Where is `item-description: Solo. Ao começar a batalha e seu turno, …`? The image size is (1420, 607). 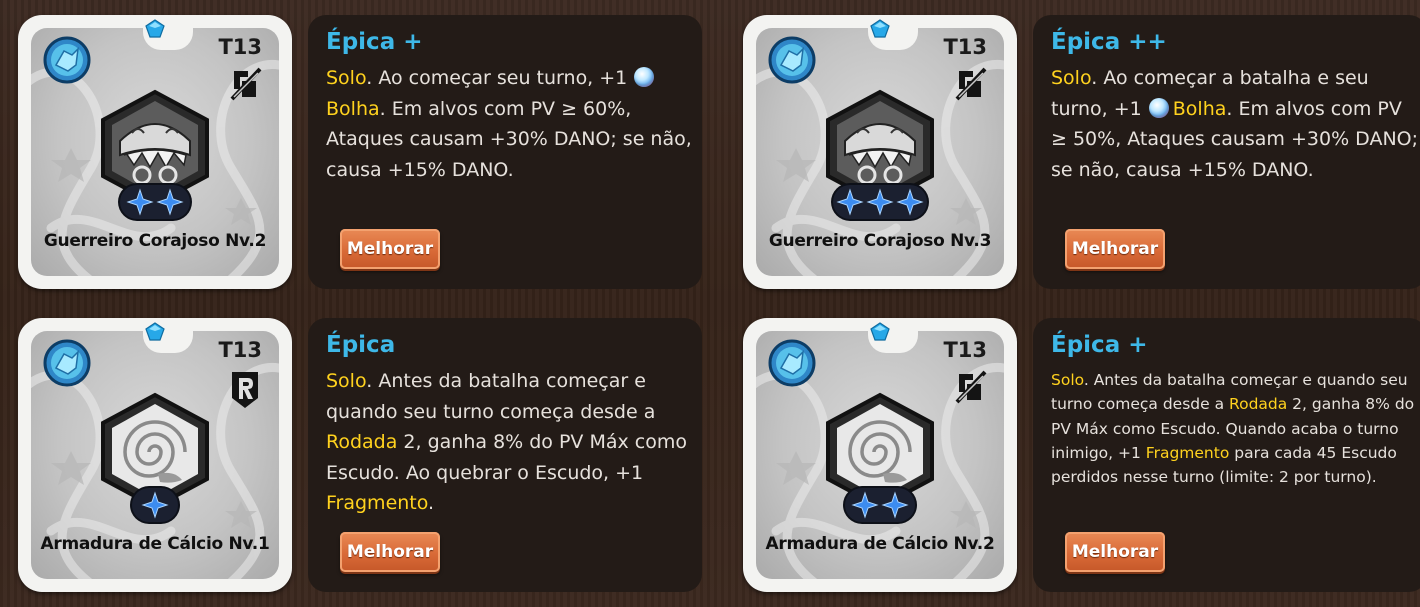 item-description: Solo. Ao começar a batalha e seu turno, … is located at coordinates (1235, 124).